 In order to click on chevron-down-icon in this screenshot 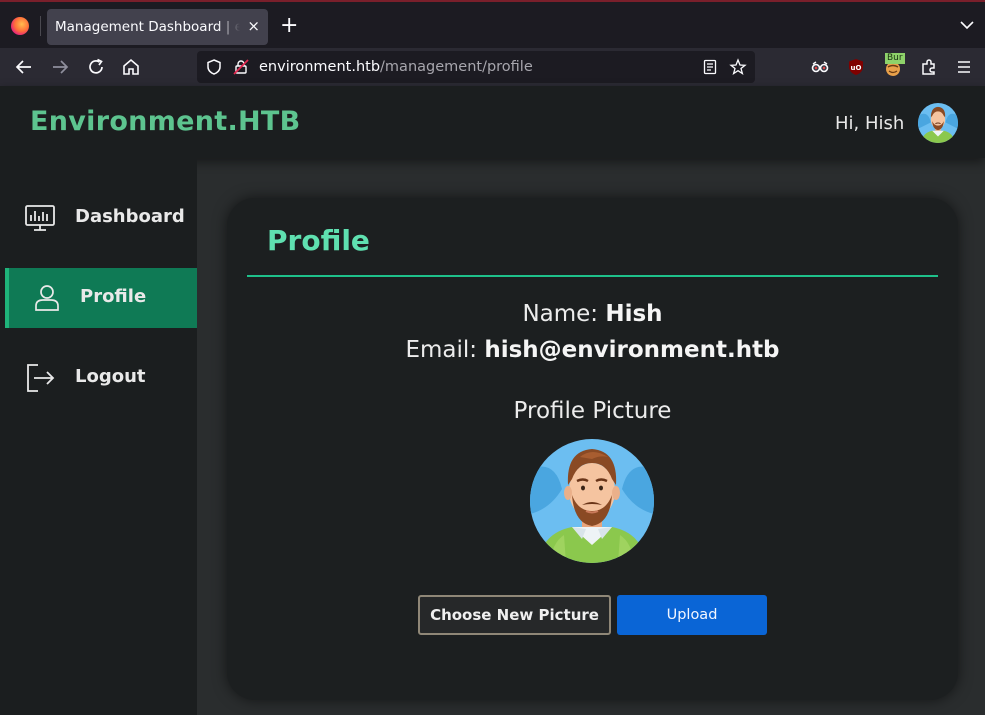, I will do `click(967, 25)`.